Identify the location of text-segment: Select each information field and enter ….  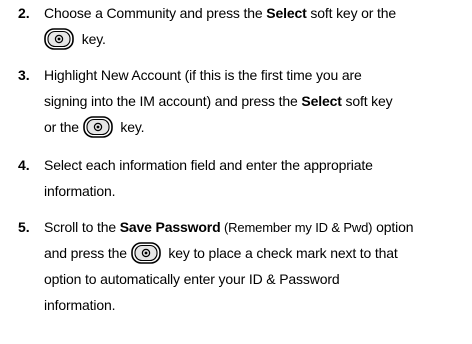
(208, 165).